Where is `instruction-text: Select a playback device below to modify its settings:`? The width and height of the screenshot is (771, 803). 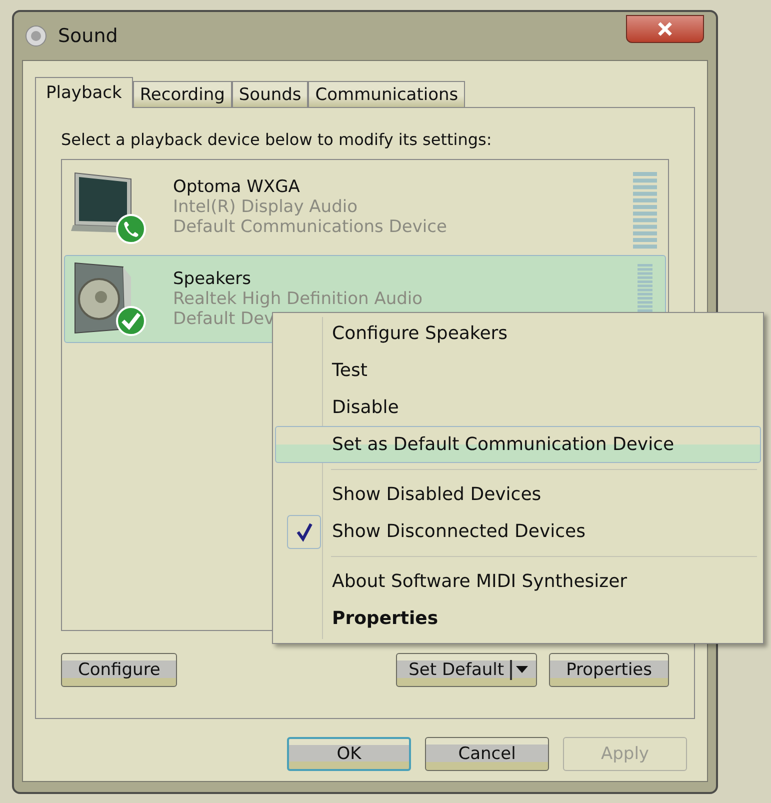 instruction-text: Select a playback device below to modify its settings: is located at coordinates (277, 139).